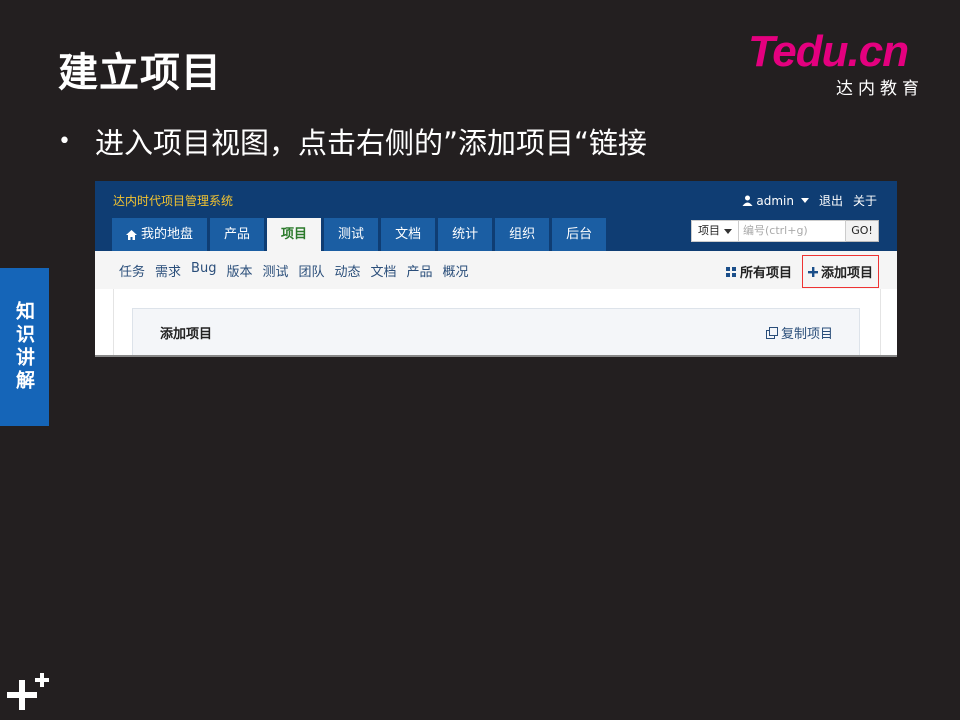  I want to click on logo-letter-t: T, so click(760, 51).